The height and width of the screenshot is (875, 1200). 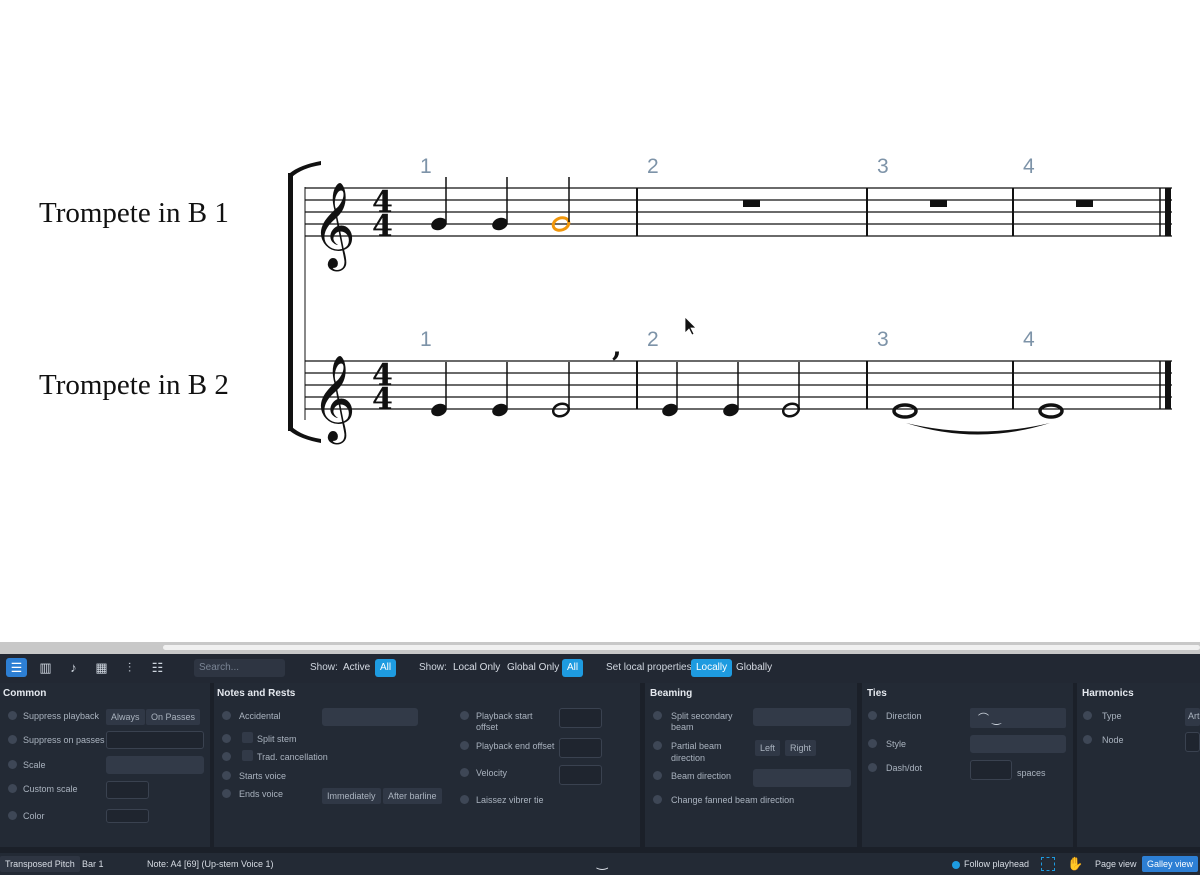 What do you see at coordinates (754, 668) in the screenshot?
I see `globally-button: Globally` at bounding box center [754, 668].